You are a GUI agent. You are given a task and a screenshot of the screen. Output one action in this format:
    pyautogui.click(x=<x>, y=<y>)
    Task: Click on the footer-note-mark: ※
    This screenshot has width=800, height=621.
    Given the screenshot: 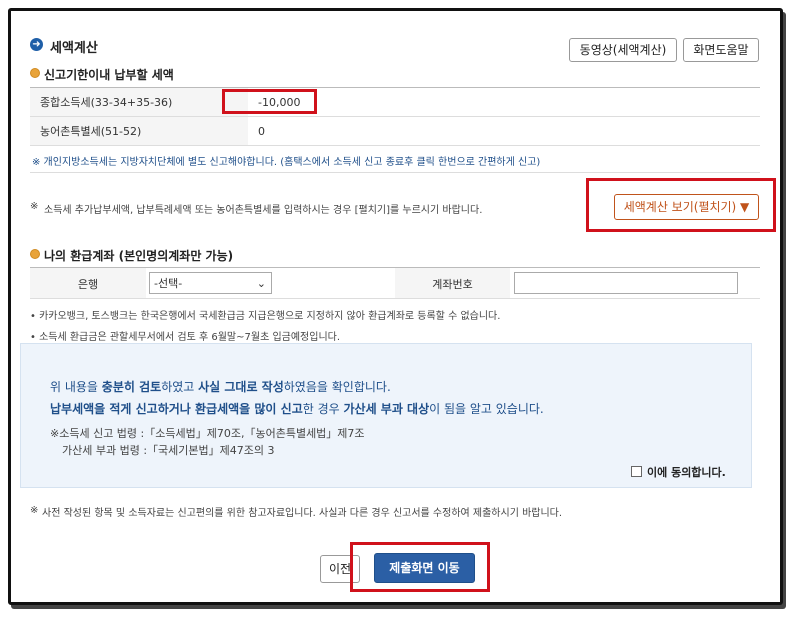 What is the action you would take?
    pyautogui.click(x=34, y=510)
    